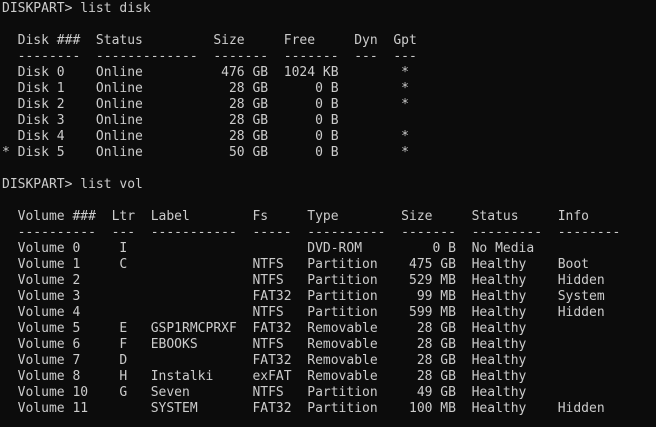  What do you see at coordinates (205, 72) in the screenshot?
I see `disk-table-row: Disk 0 Online 476 GB 1024 KB *` at bounding box center [205, 72].